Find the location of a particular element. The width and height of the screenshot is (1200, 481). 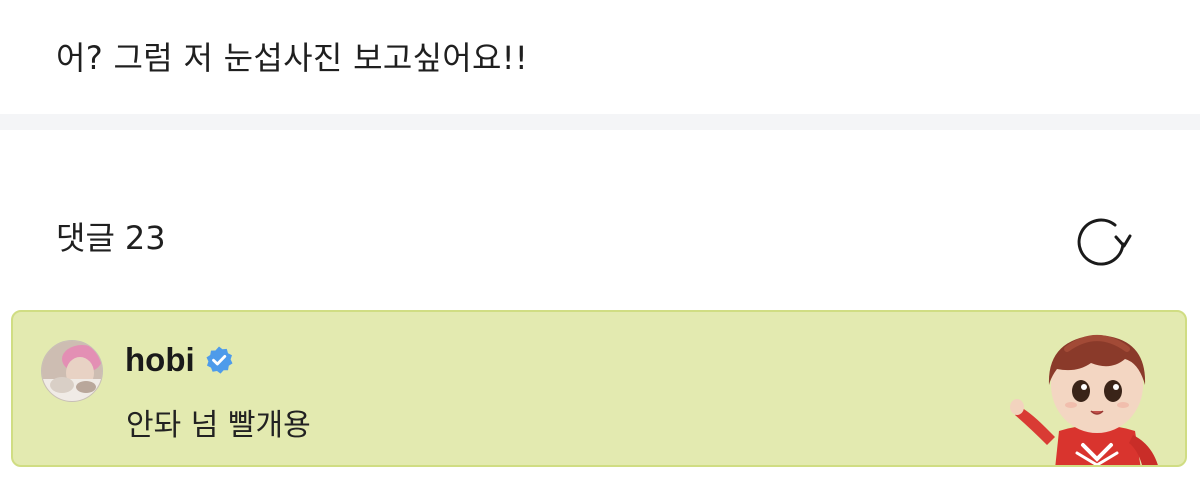

avatar-photo is located at coordinates (72, 371).